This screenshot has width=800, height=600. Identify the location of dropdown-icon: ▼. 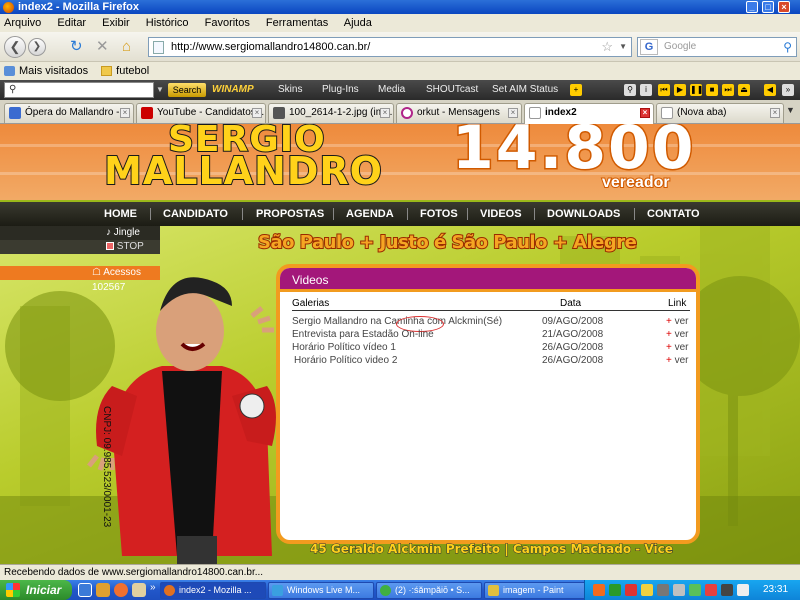
(623, 47).